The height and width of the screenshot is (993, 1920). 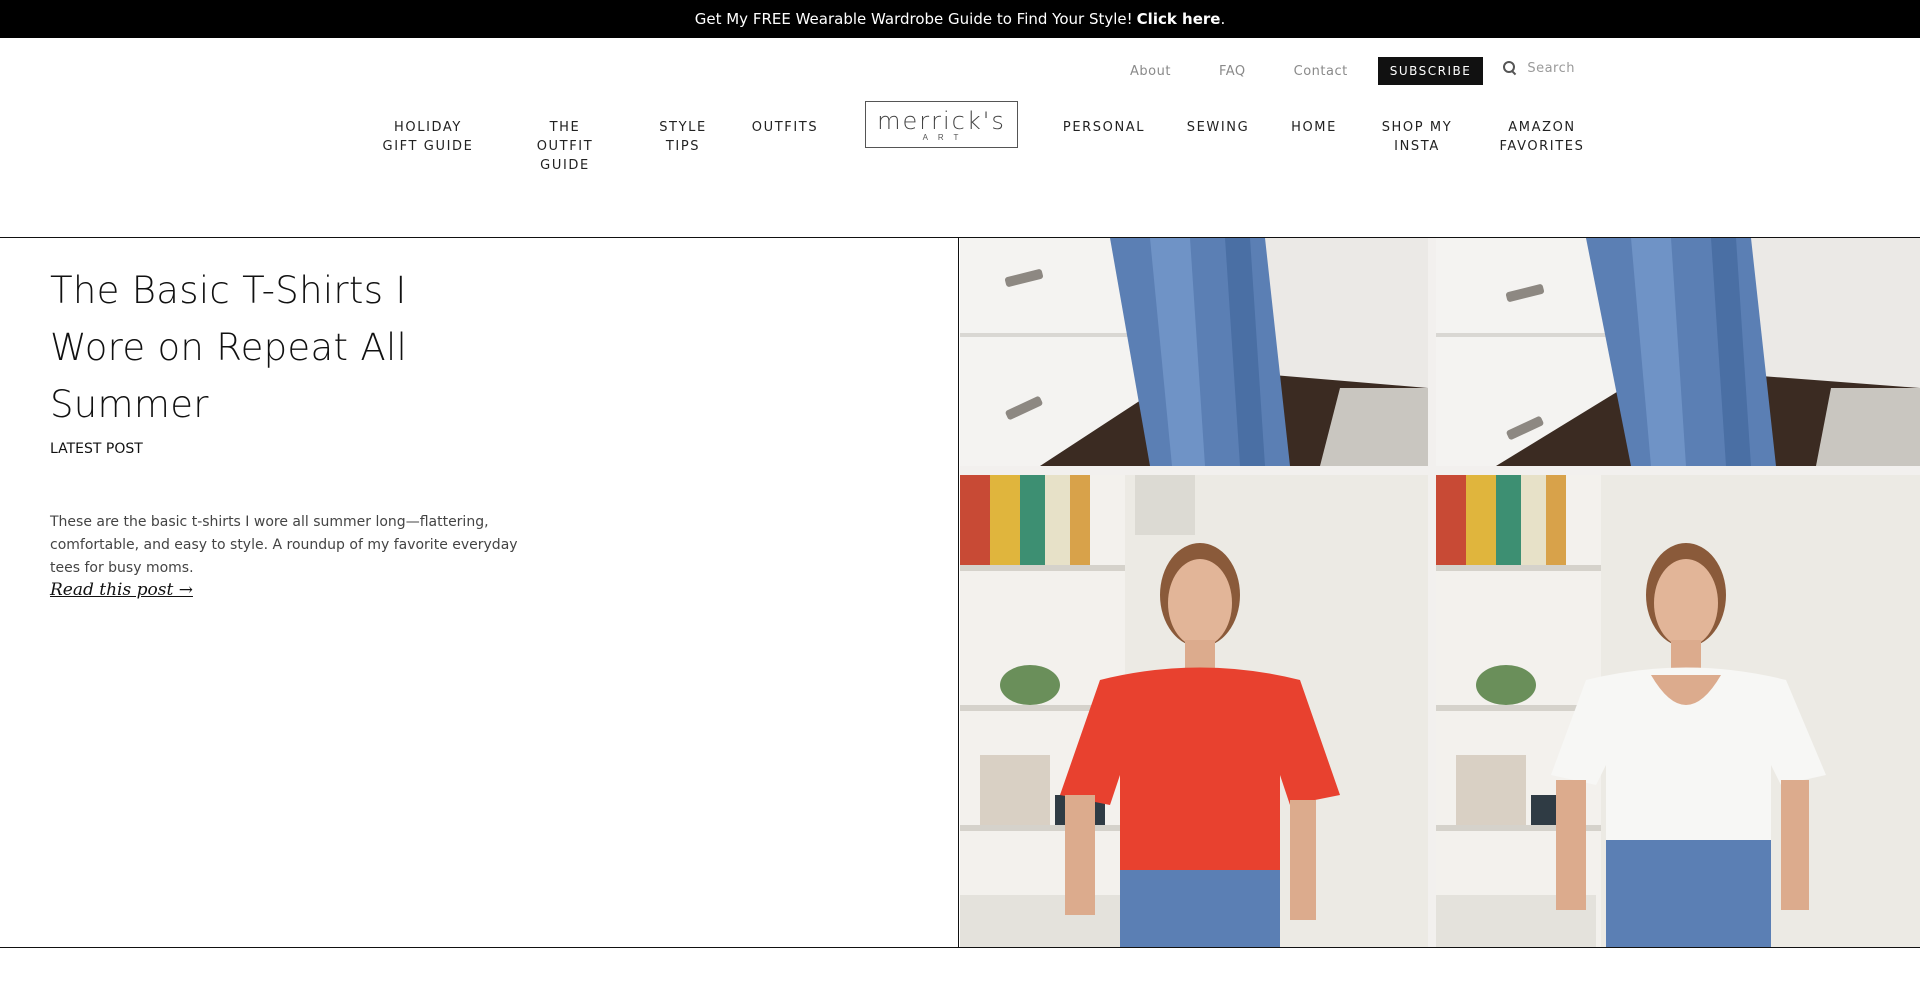 I want to click on utility-link-contact: Contact, so click(x=1321, y=71).